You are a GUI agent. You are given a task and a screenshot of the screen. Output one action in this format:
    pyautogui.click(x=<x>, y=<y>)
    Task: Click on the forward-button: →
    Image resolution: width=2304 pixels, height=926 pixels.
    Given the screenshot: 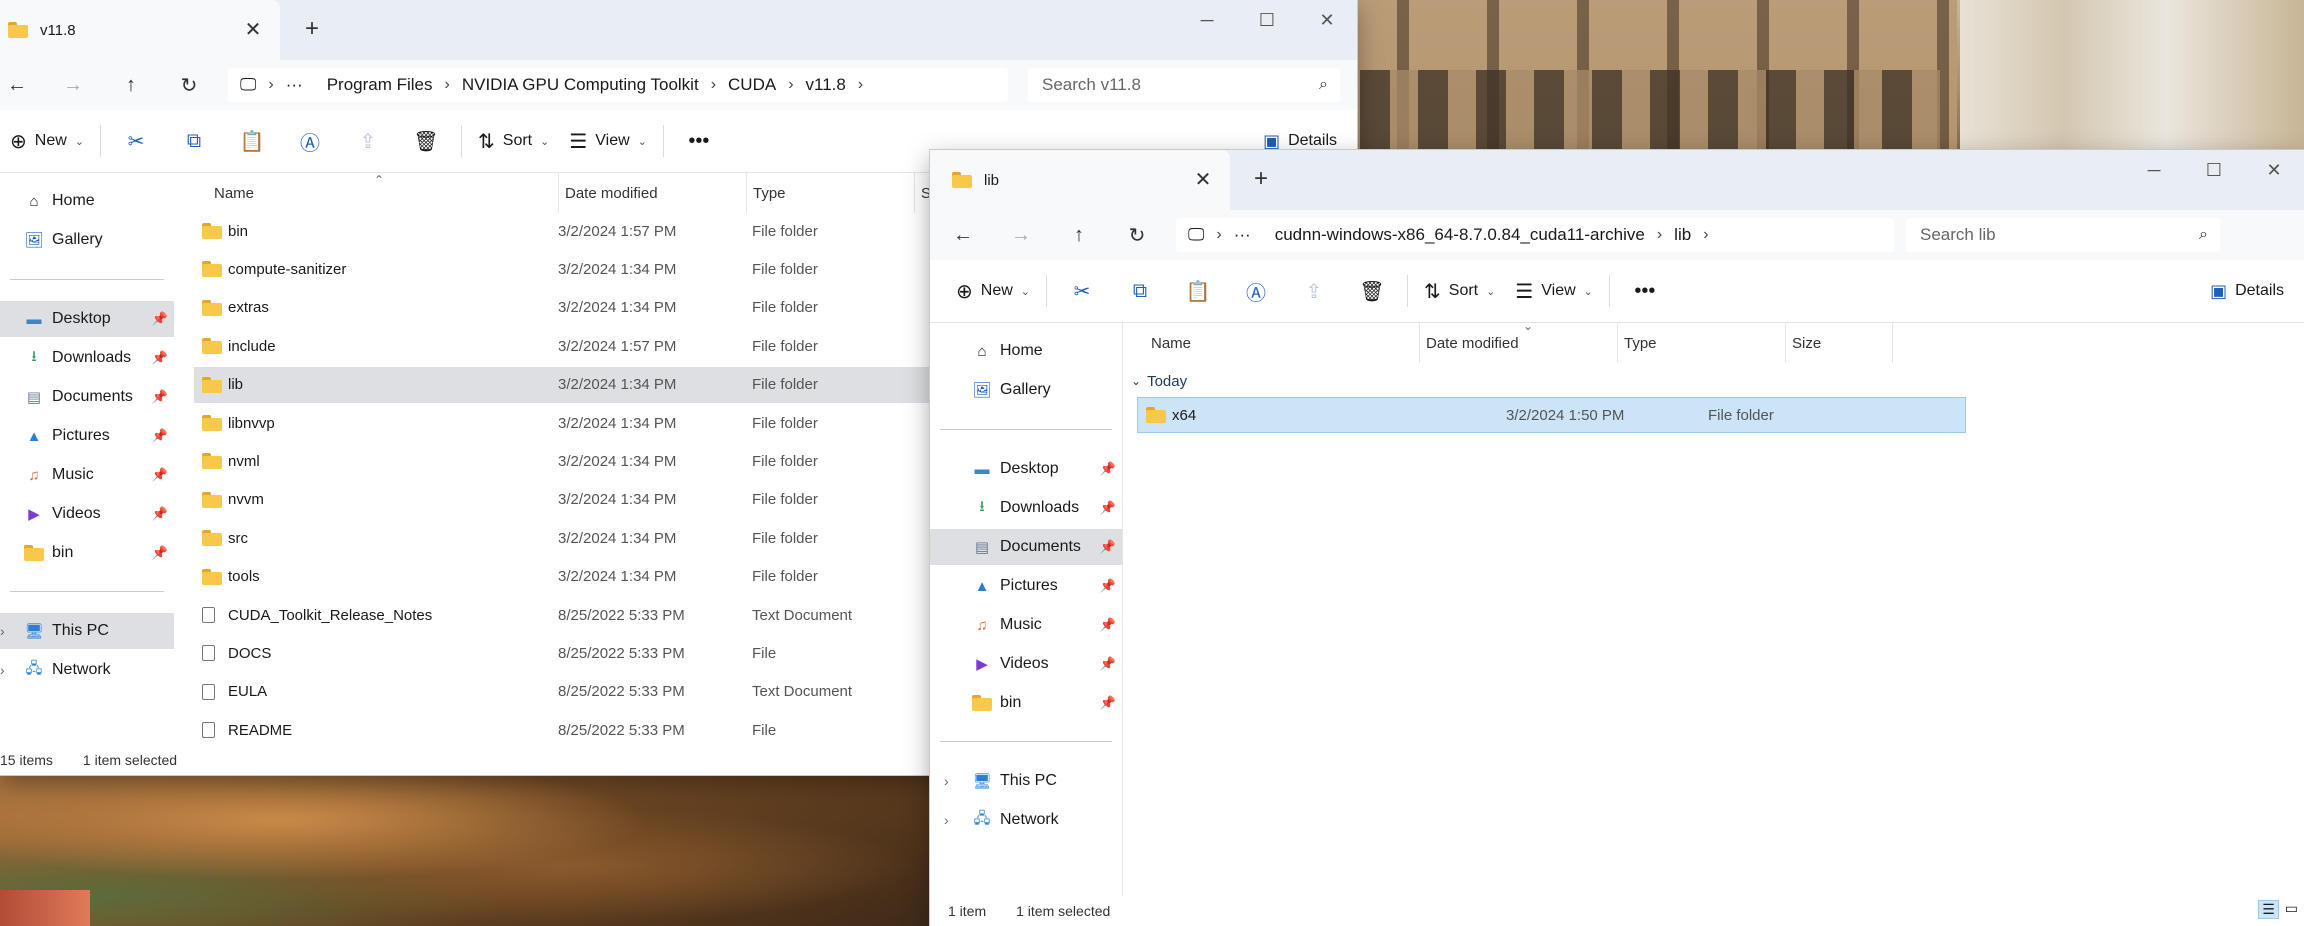 What is the action you would take?
    pyautogui.click(x=73, y=85)
    